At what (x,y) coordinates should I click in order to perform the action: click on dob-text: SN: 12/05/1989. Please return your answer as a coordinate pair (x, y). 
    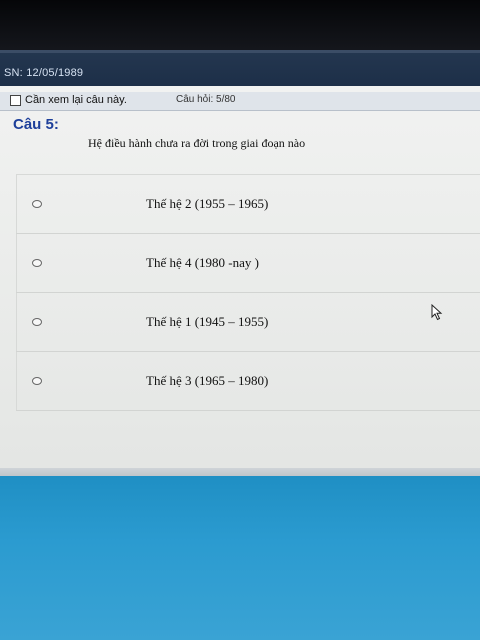
    Looking at the image, I should click on (44, 73).